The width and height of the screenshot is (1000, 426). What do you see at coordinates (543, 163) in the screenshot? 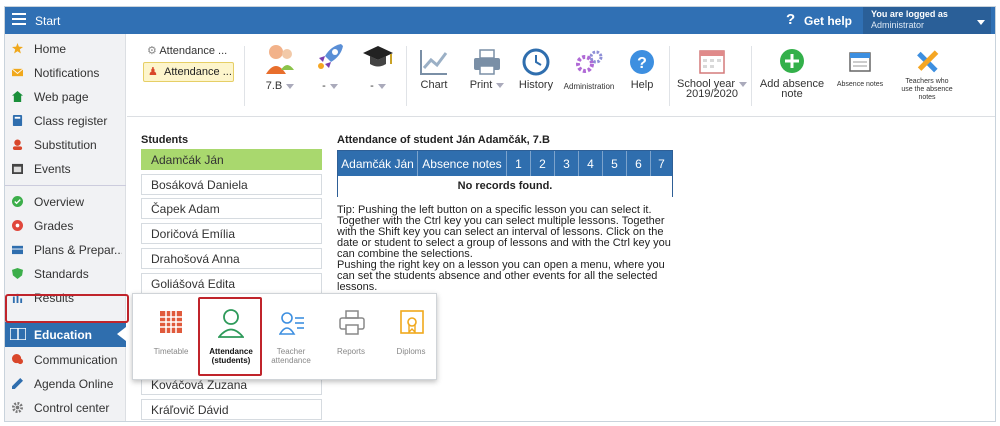
I see `column-header-lesson: 2` at bounding box center [543, 163].